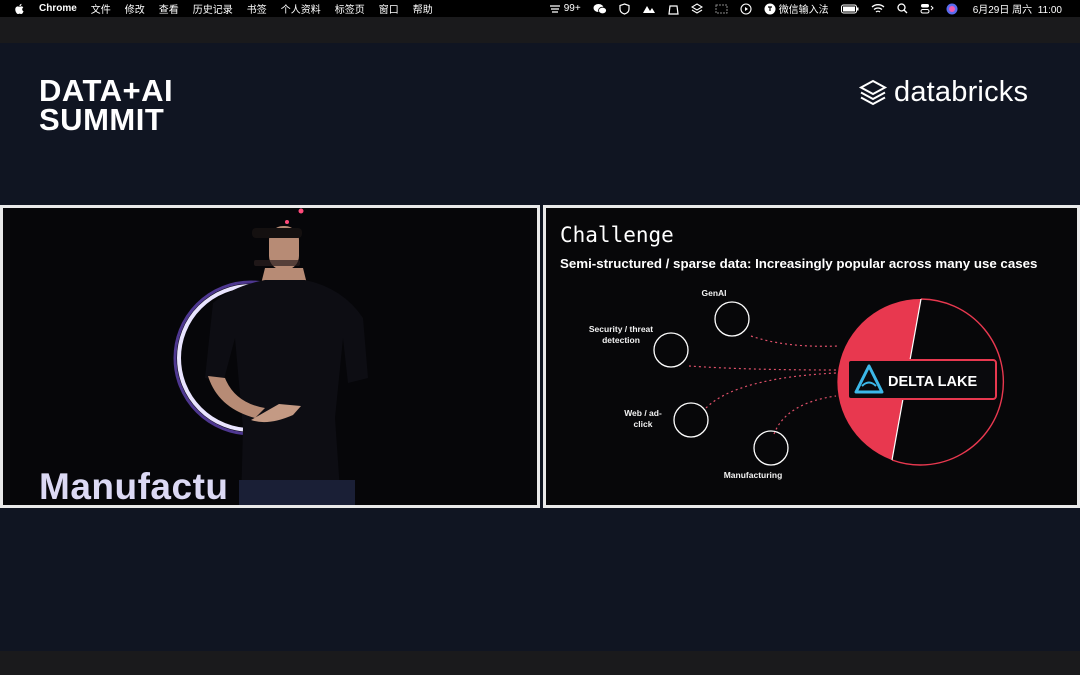 The image size is (1080, 675). I want to click on input-method-tray: 微信输入法, so click(796, 8).